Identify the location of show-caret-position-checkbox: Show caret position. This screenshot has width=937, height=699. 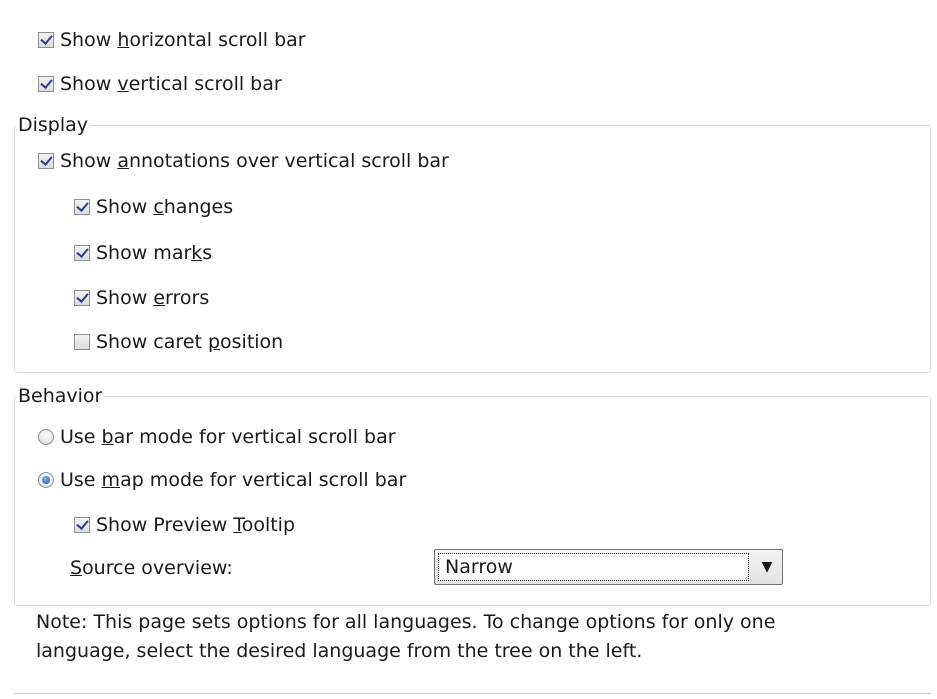
(178, 342).